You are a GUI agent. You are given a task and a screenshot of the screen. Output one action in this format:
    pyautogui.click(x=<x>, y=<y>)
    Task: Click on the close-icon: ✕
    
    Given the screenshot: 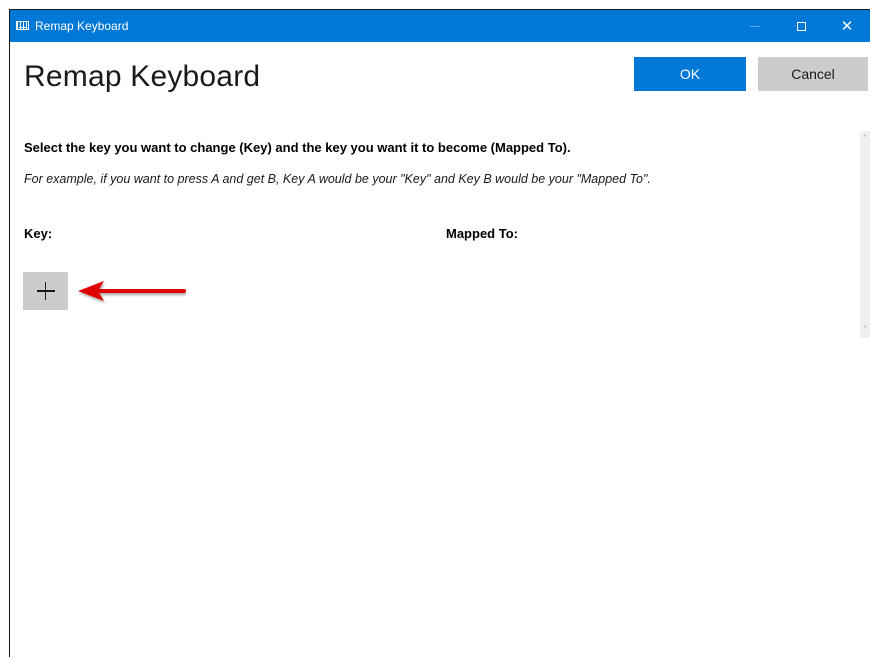 What is the action you would take?
    pyautogui.click(x=847, y=25)
    